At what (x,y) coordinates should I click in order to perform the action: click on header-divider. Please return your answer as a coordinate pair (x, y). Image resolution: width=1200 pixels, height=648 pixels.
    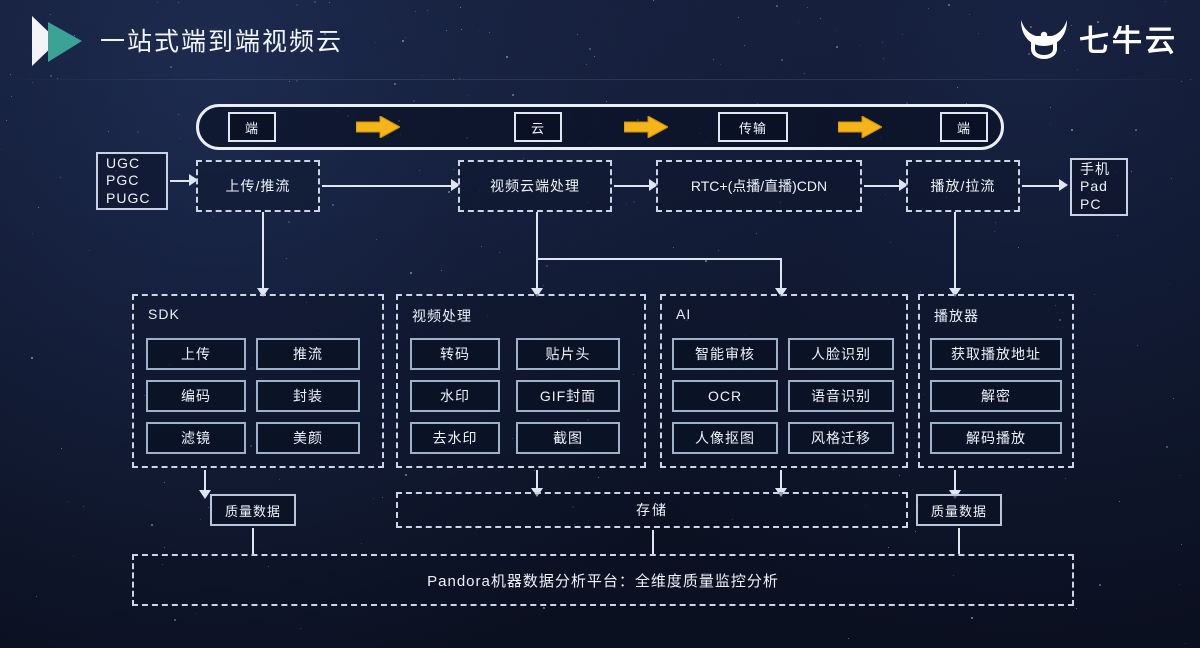
    Looking at the image, I should click on (600, 79).